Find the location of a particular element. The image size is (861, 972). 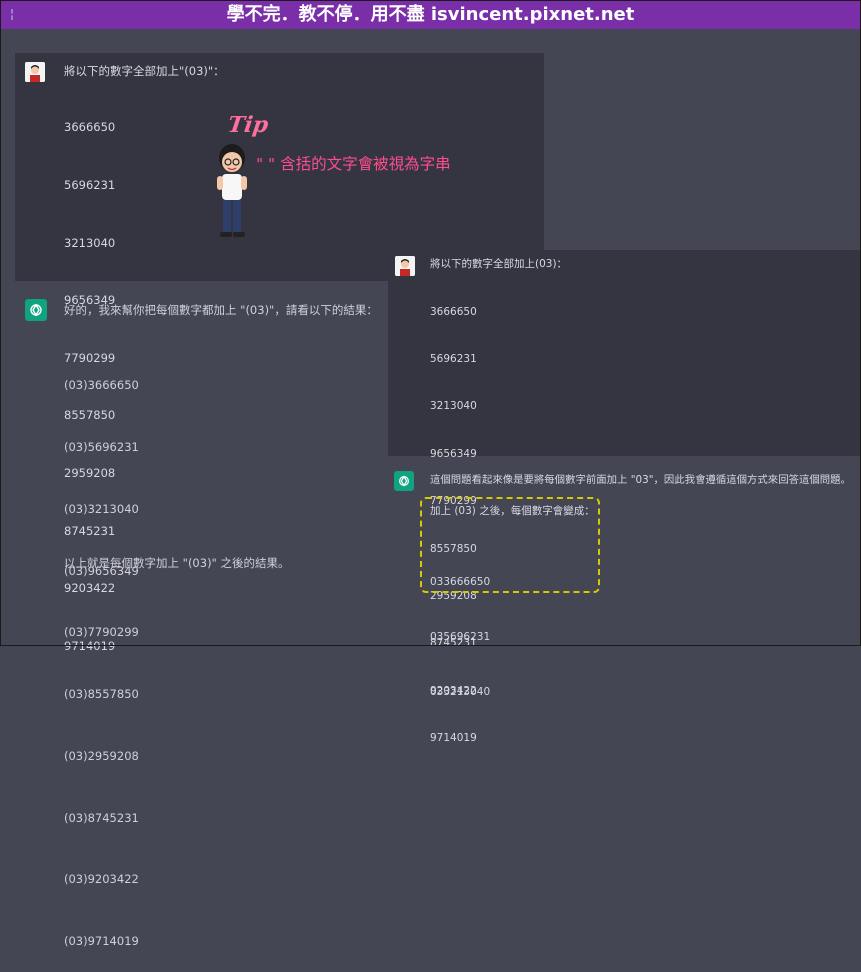

left-response-outro: 以上就是每個數字加上 "(03)" 之後的結果。 is located at coordinates (177, 563).